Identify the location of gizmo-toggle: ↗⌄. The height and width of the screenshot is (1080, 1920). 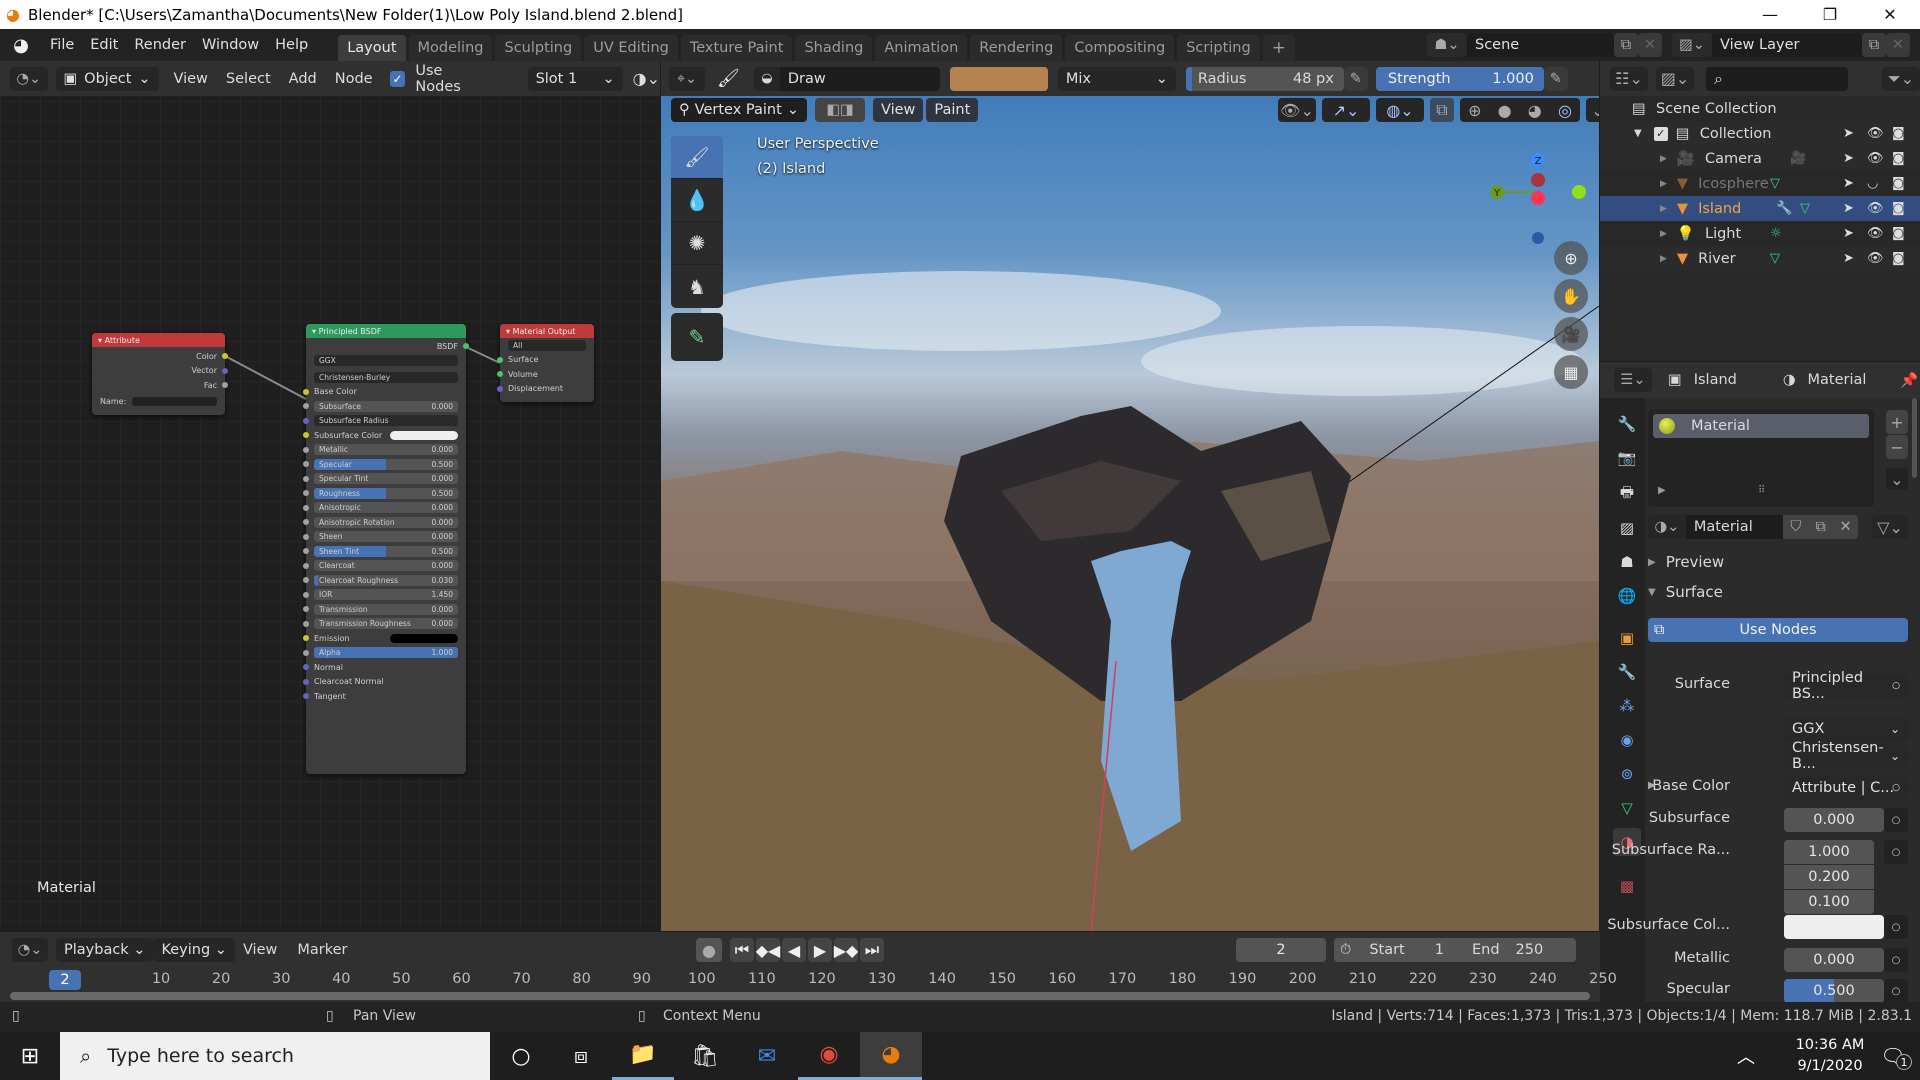
(1346, 110).